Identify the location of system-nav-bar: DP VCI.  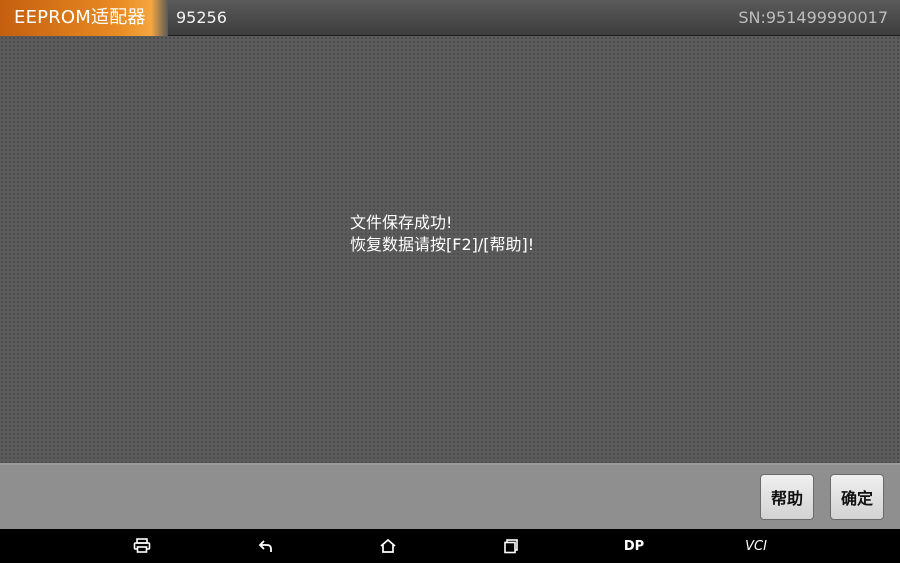
(450, 546).